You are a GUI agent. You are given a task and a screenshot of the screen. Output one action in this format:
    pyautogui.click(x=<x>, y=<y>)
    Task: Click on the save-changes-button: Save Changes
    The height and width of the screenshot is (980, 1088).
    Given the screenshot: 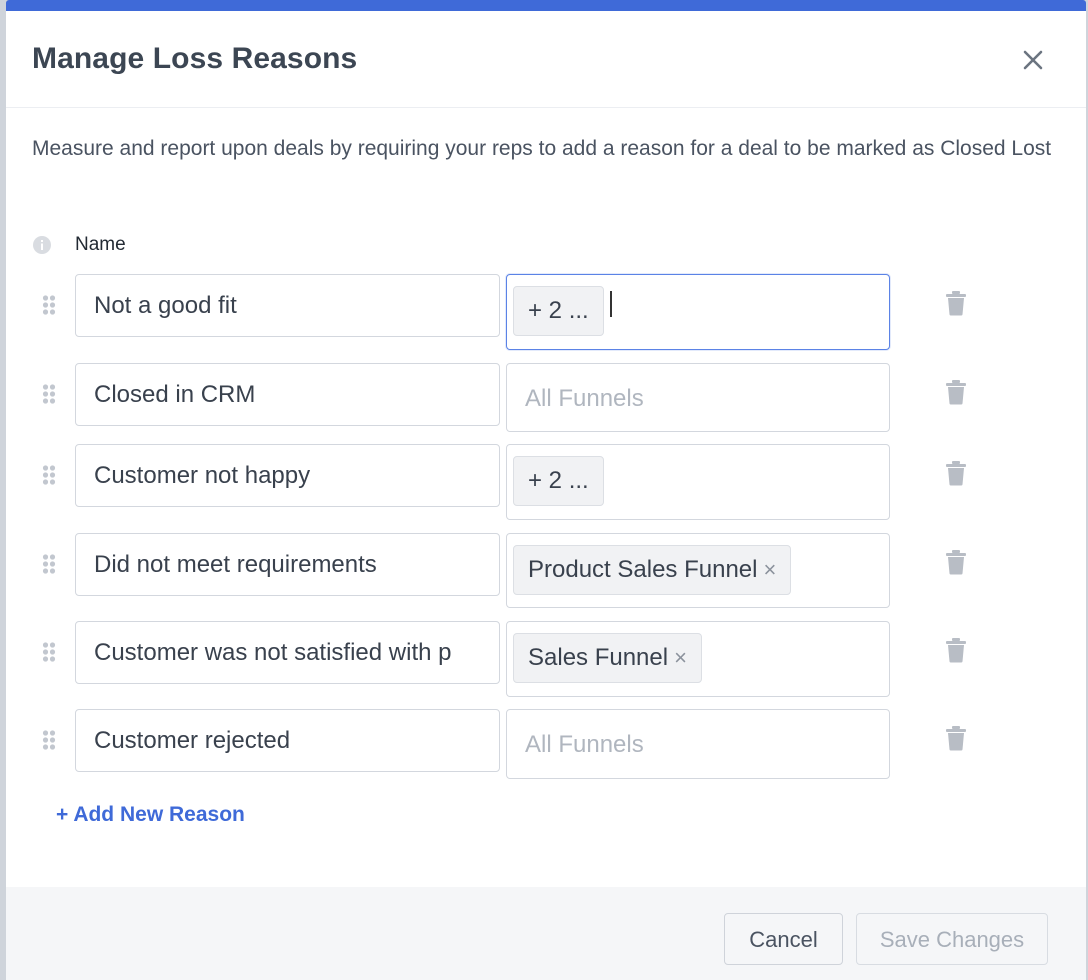 What is the action you would take?
    pyautogui.click(x=952, y=939)
    